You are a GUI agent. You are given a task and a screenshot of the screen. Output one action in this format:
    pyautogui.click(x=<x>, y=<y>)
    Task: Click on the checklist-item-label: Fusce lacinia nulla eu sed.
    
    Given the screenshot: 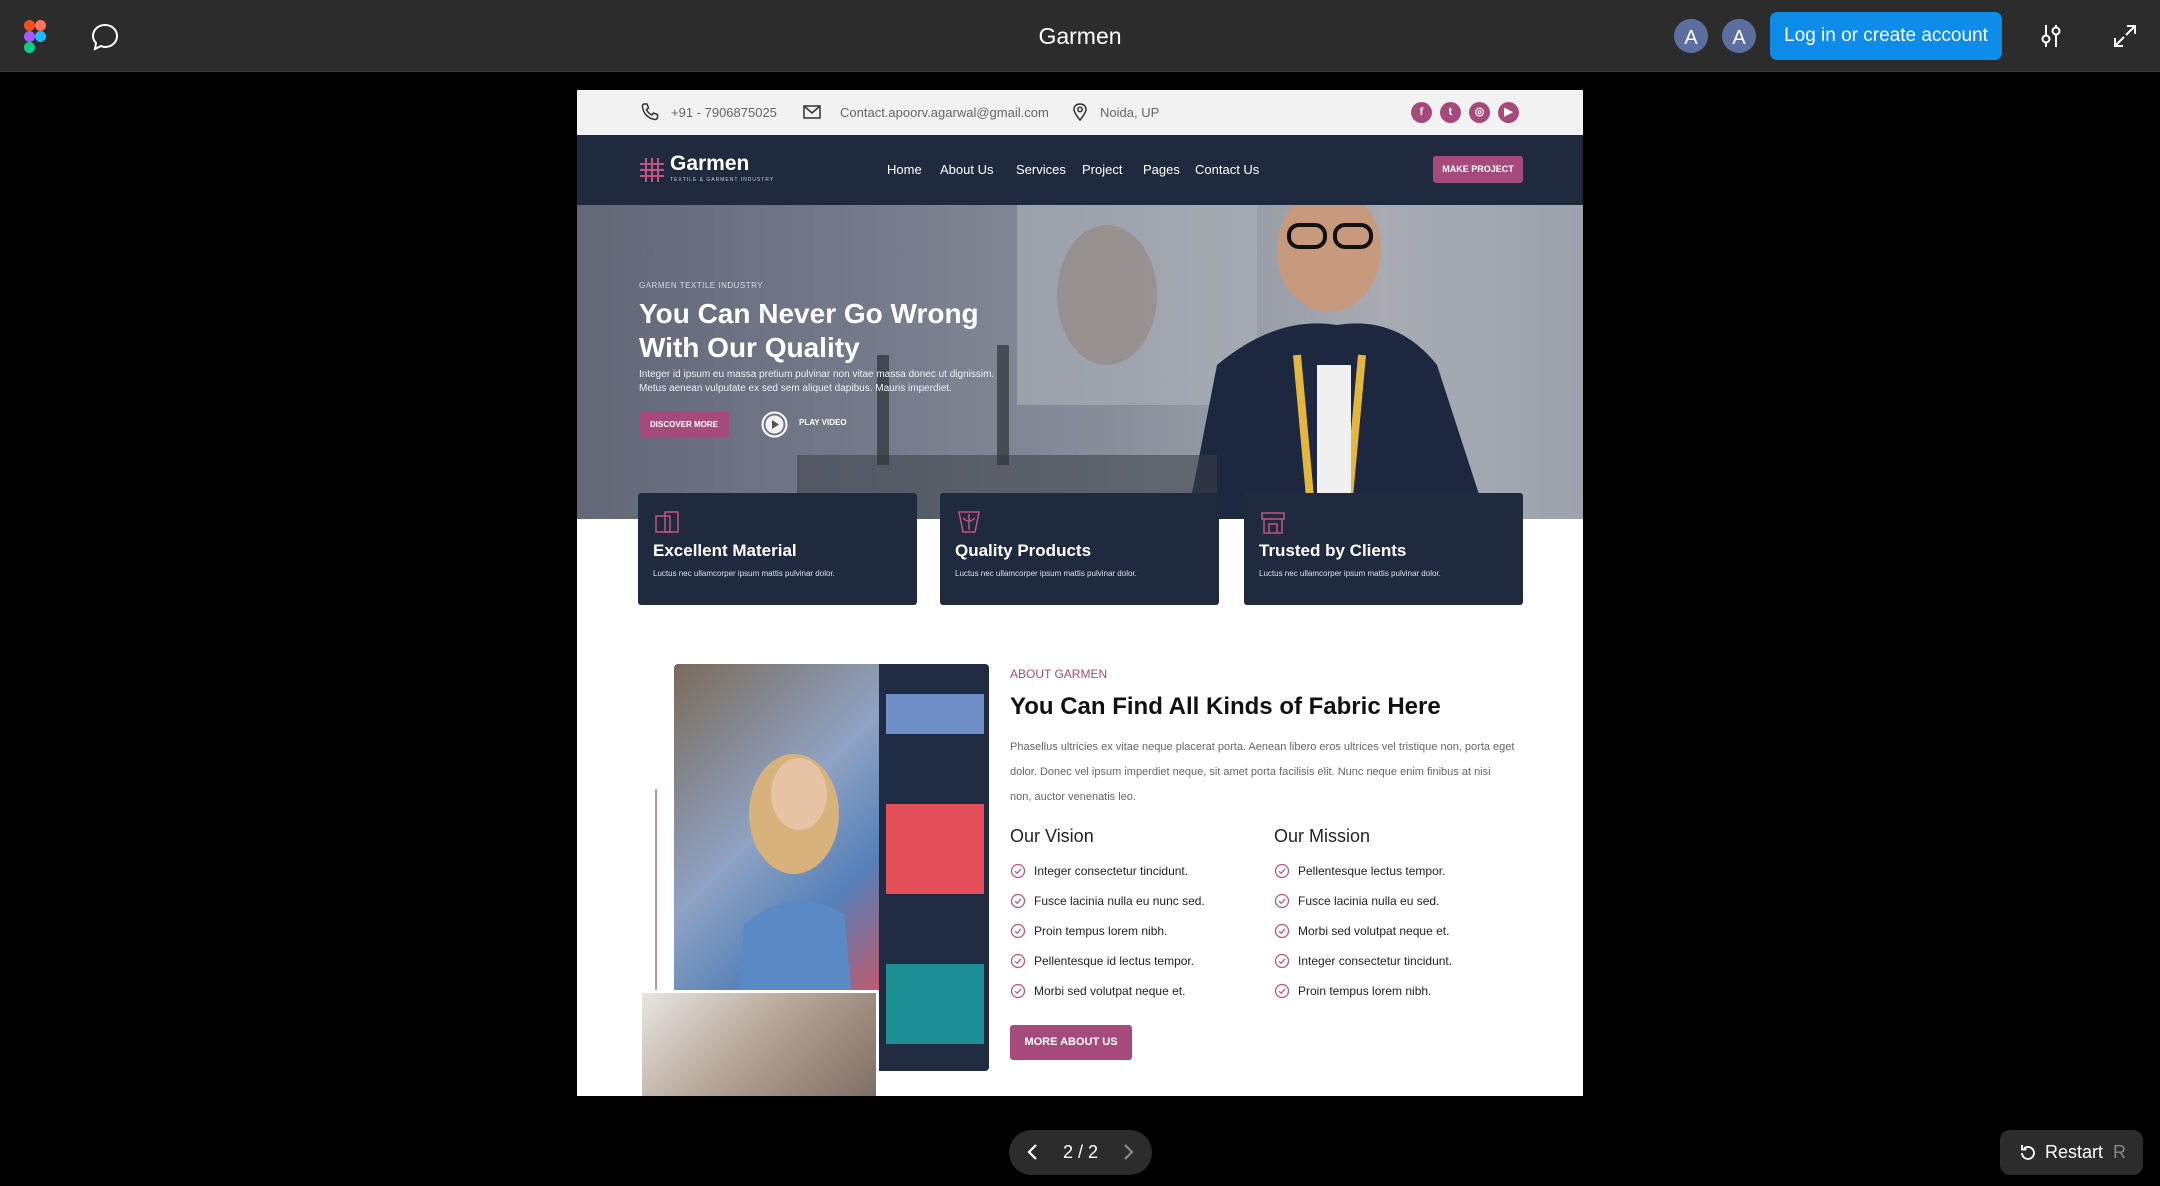 What is the action you would take?
    pyautogui.click(x=1369, y=901)
    